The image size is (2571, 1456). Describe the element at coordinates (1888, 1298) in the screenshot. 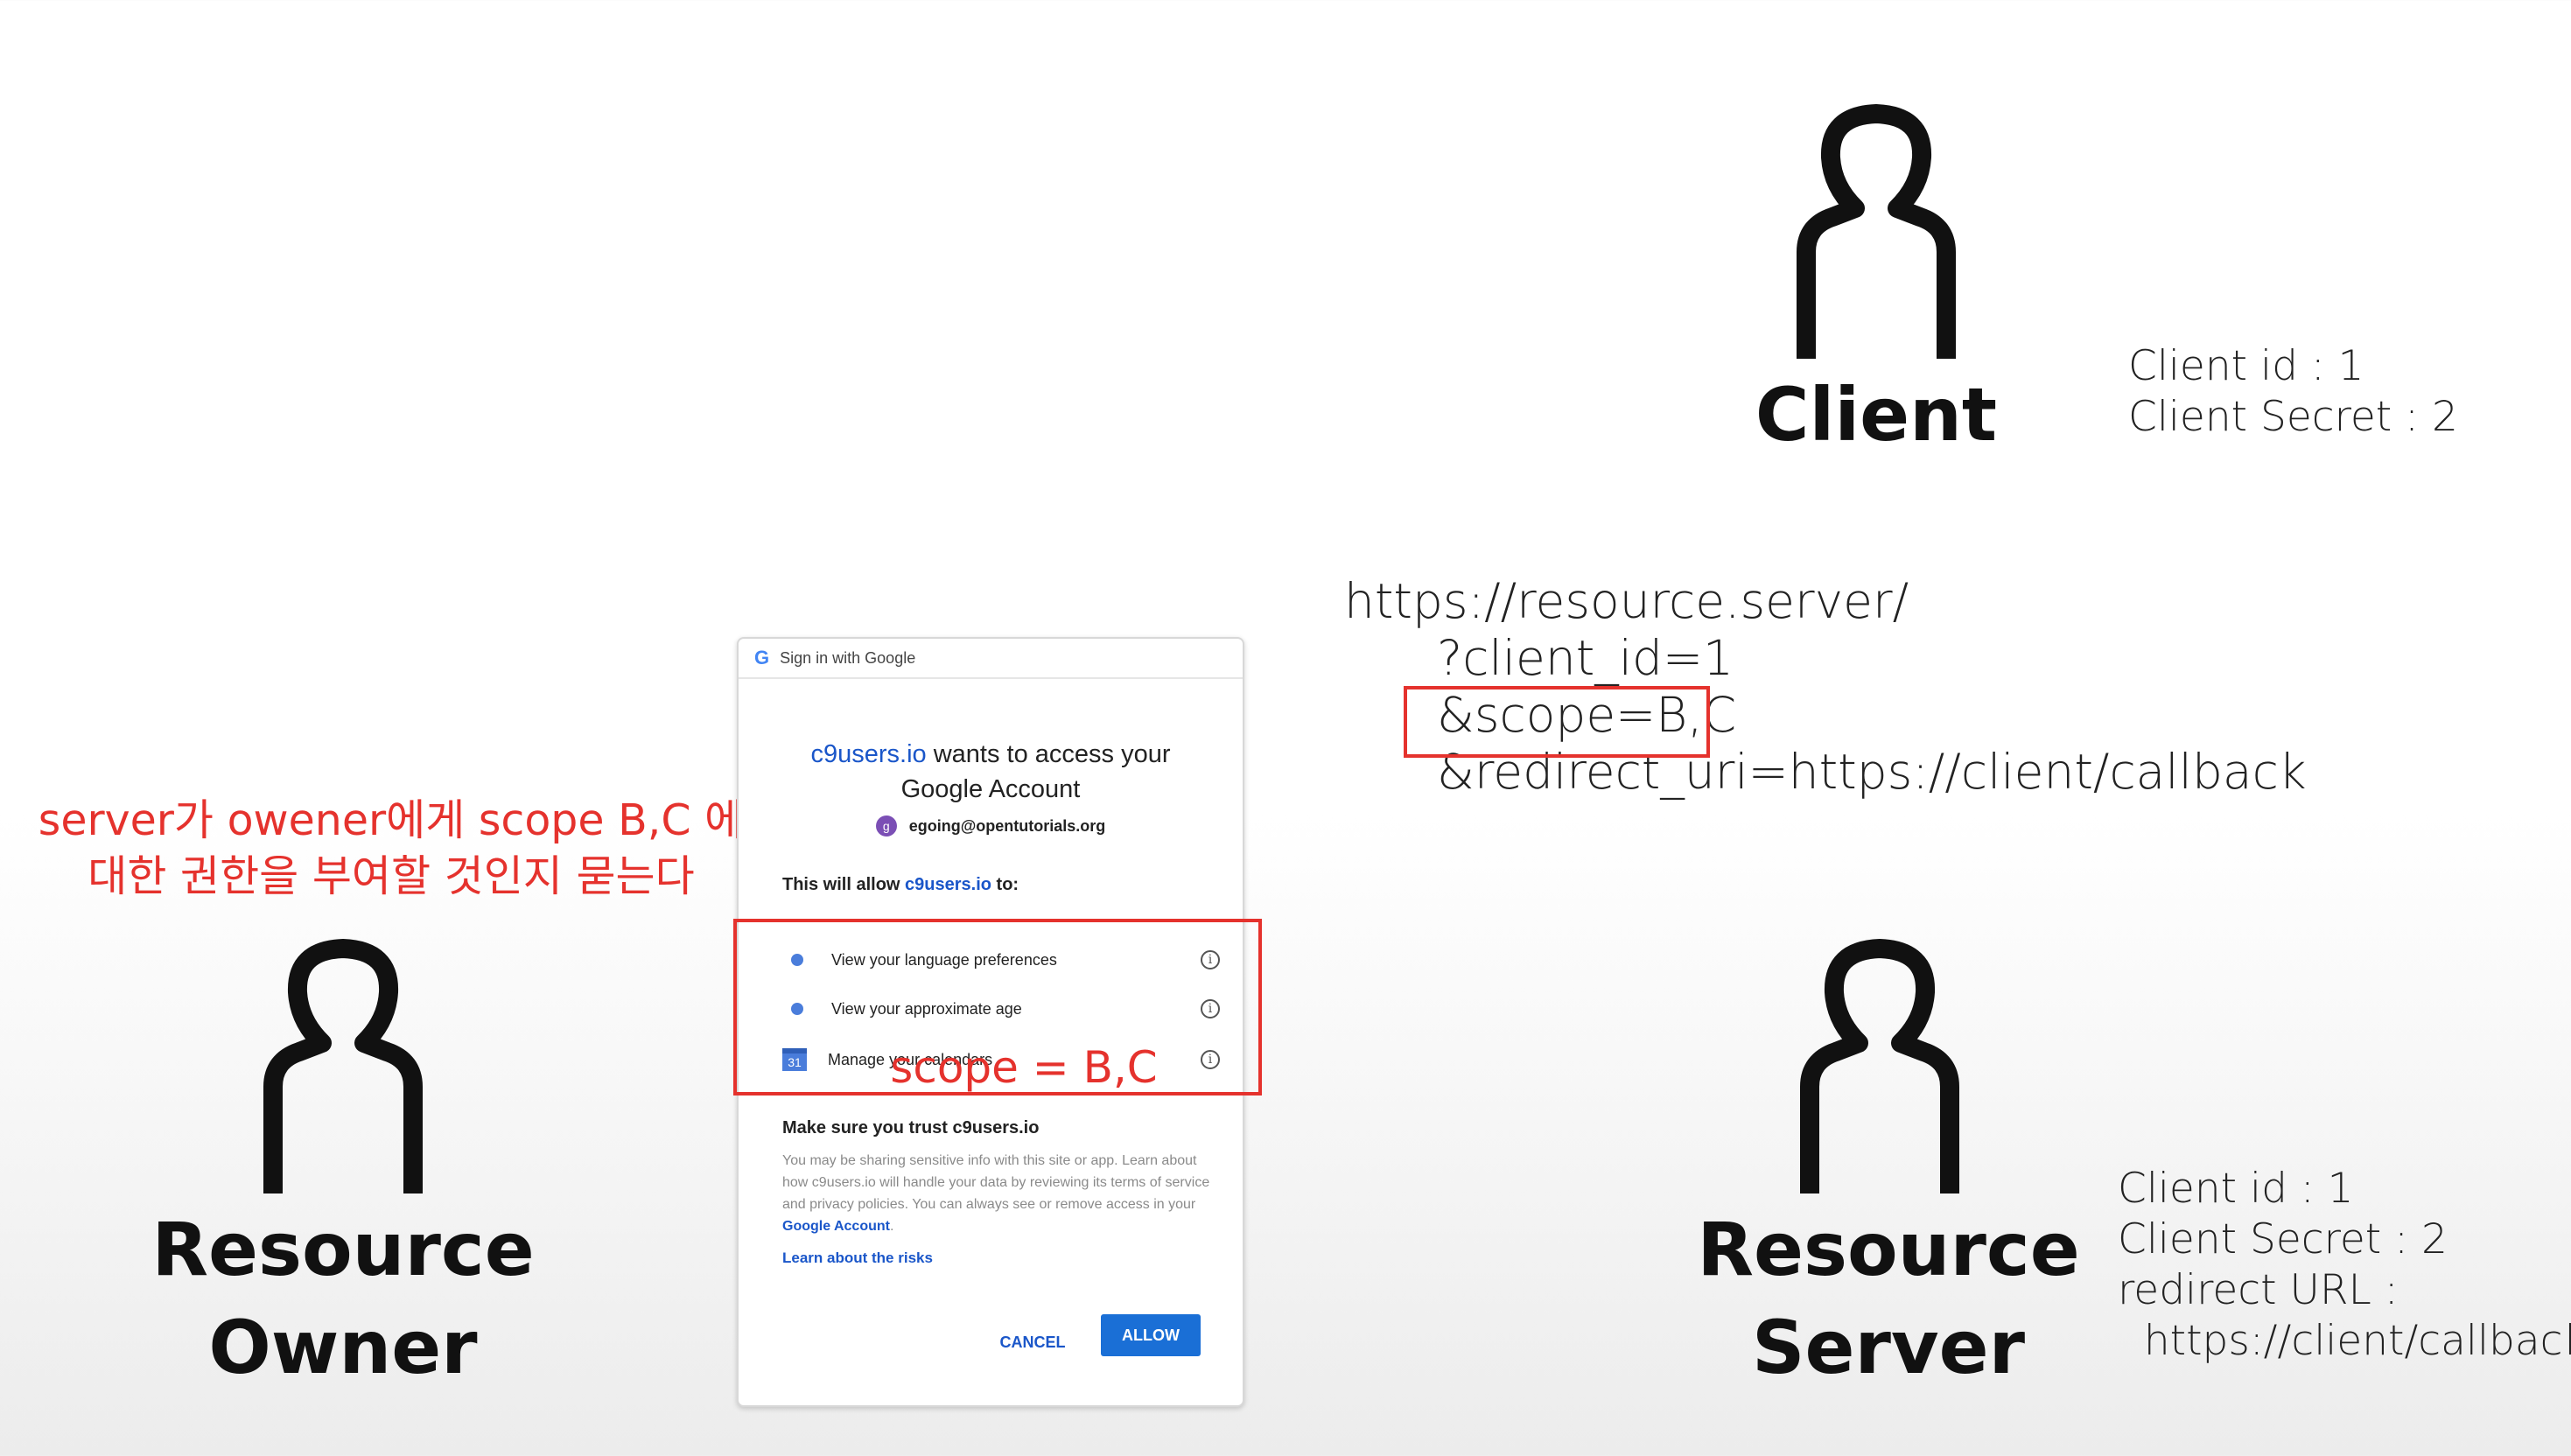

I see `resource-server-label: Resource Server` at that location.